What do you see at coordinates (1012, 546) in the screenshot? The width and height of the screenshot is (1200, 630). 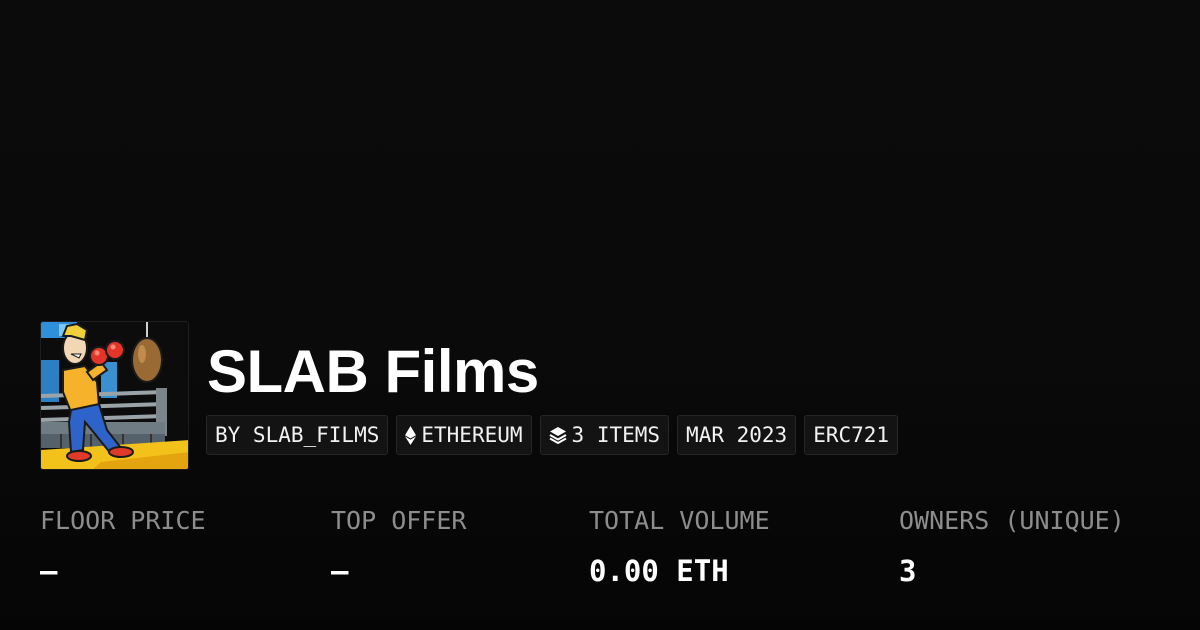 I see `owners-stat: OWNERS (UNIQUE) 3` at bounding box center [1012, 546].